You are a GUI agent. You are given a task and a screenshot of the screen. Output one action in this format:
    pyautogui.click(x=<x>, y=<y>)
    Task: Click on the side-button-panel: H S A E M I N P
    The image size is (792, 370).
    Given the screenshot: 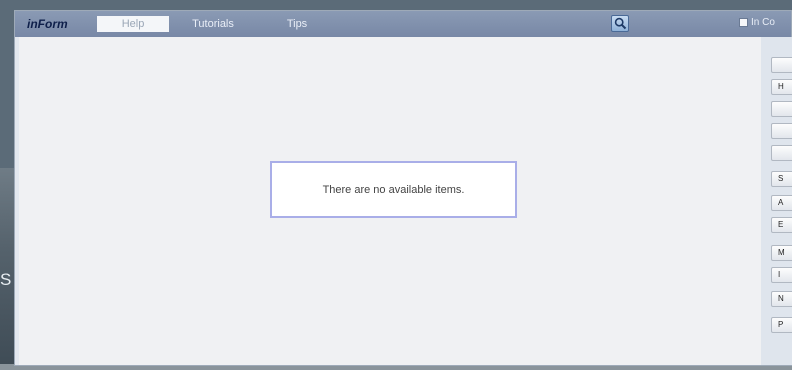 What is the action you would take?
    pyautogui.click(x=776, y=201)
    